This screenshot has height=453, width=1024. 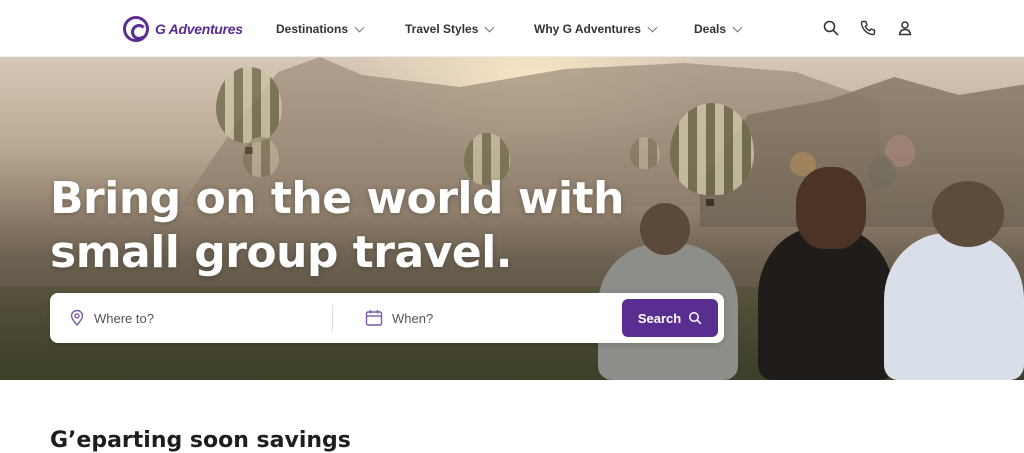 I want to click on where-to-input, so click(x=194, y=318).